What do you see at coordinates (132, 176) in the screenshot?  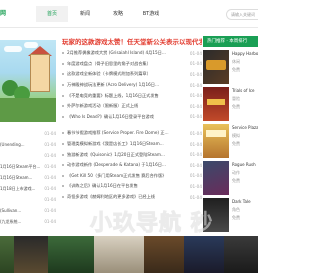 I see `news-item: 《Get Kill 50（多门用Steam正式发售 赛后合作版》 01-04` at bounding box center [132, 176].